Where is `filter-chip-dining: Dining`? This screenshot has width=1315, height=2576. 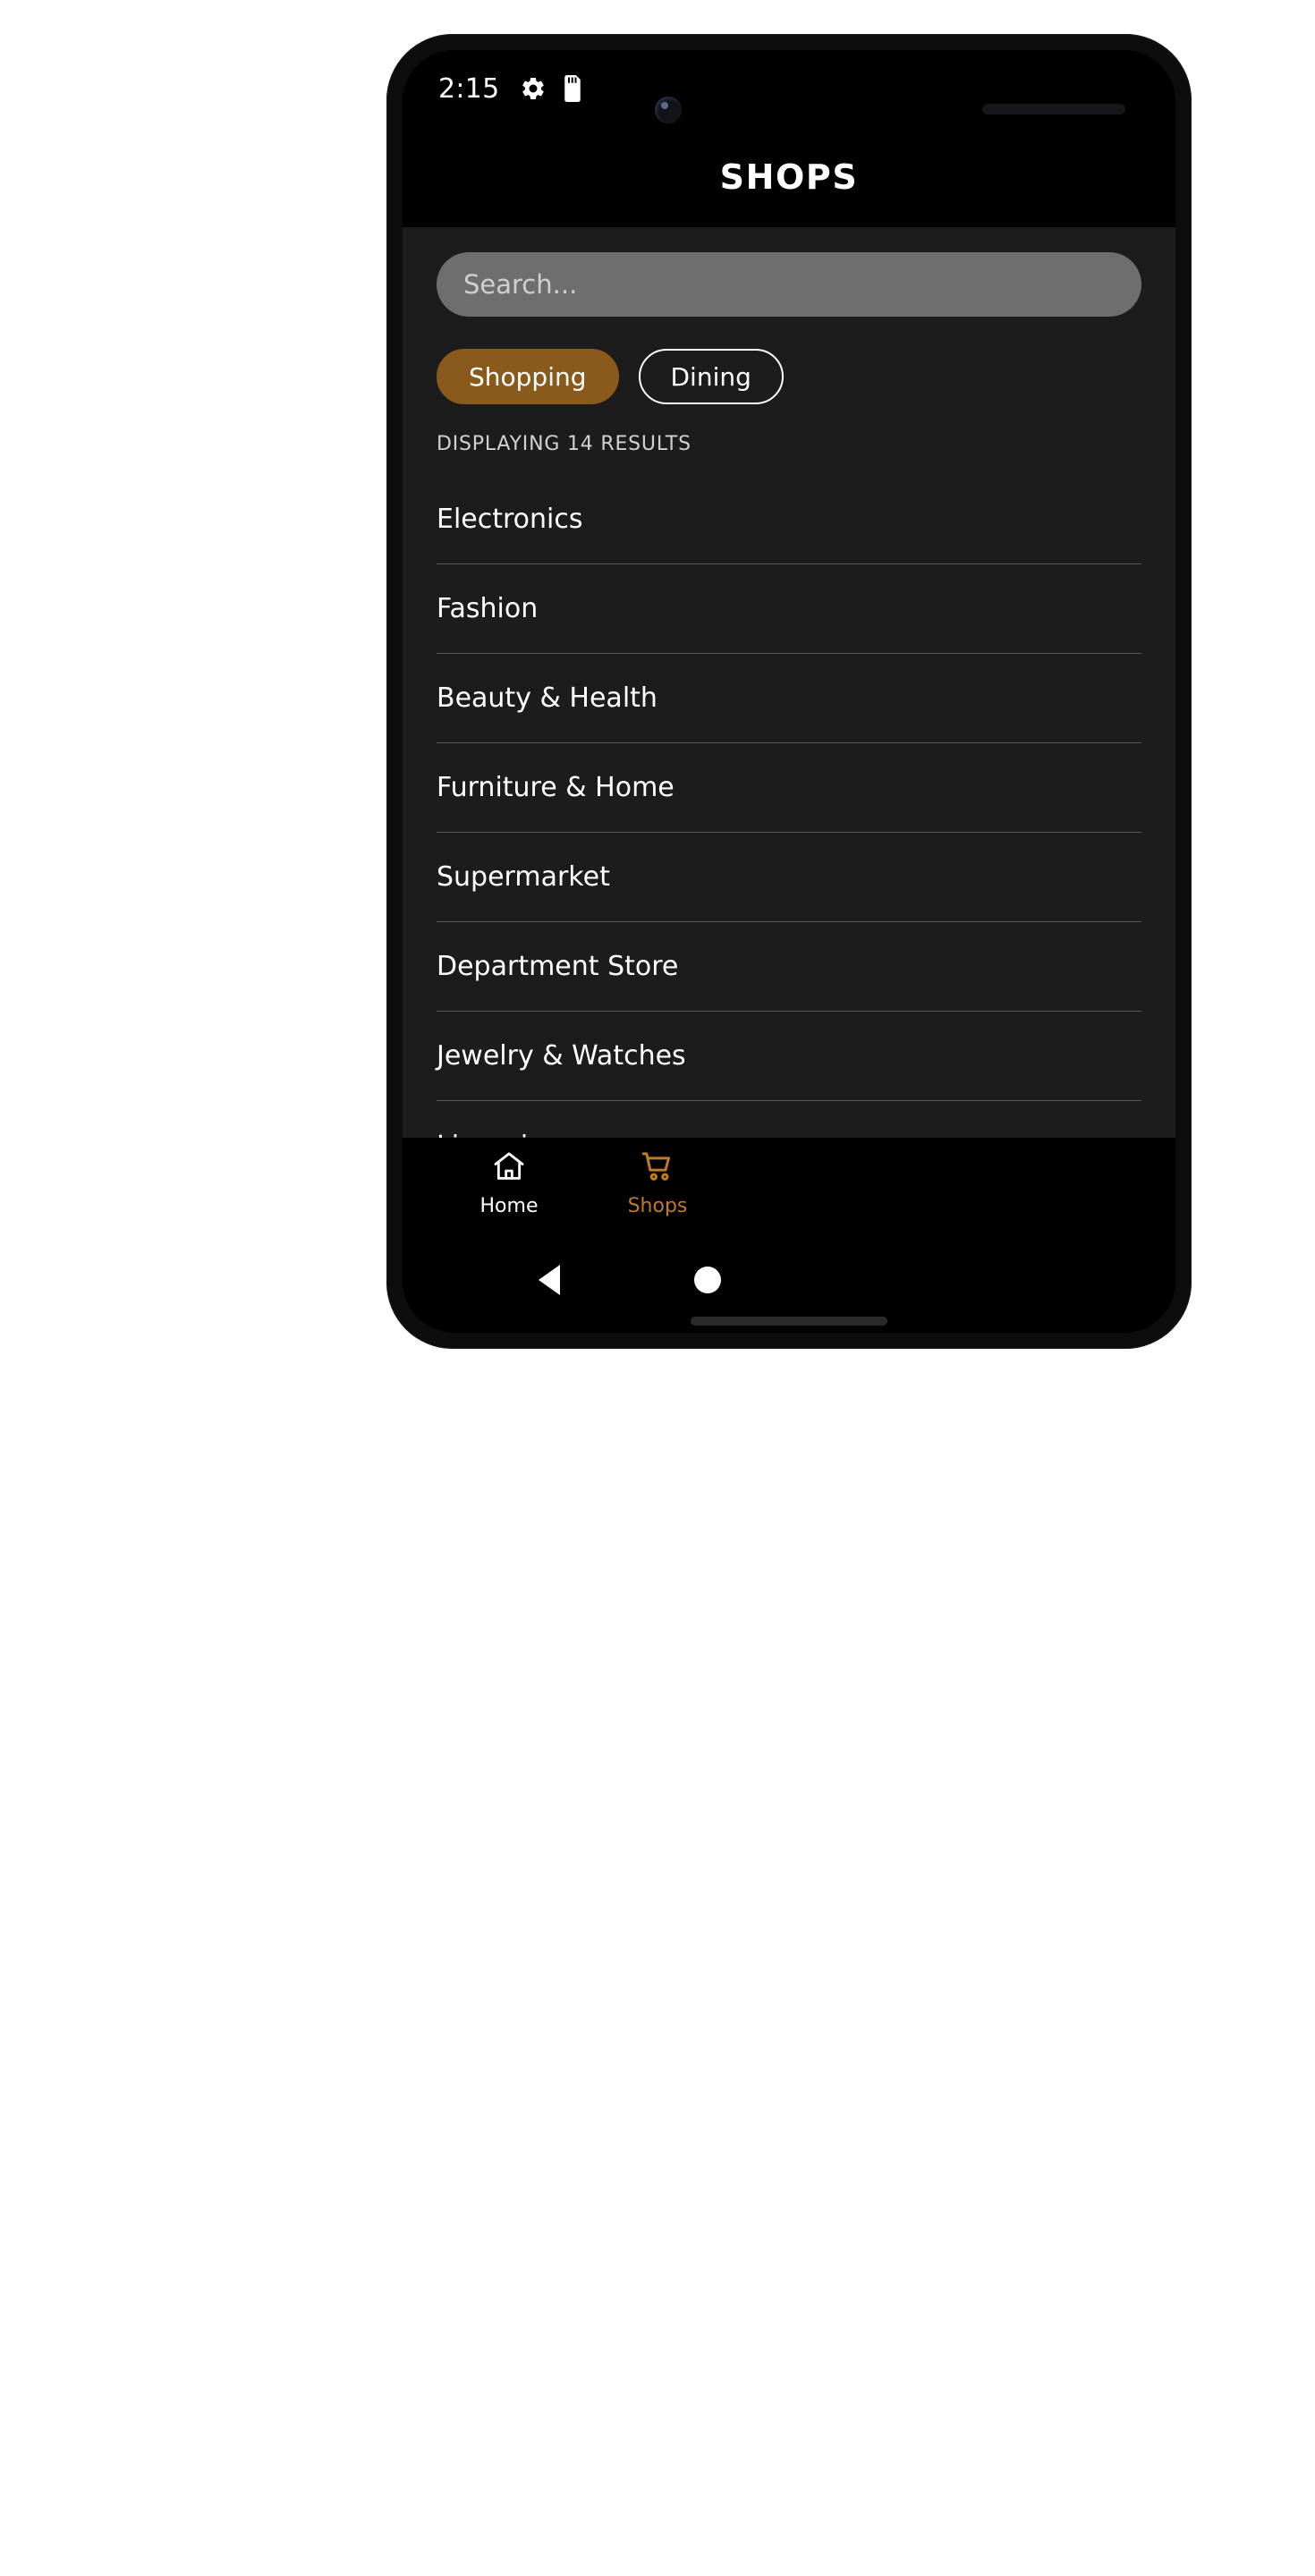
filter-chip-dining: Dining is located at coordinates (711, 376).